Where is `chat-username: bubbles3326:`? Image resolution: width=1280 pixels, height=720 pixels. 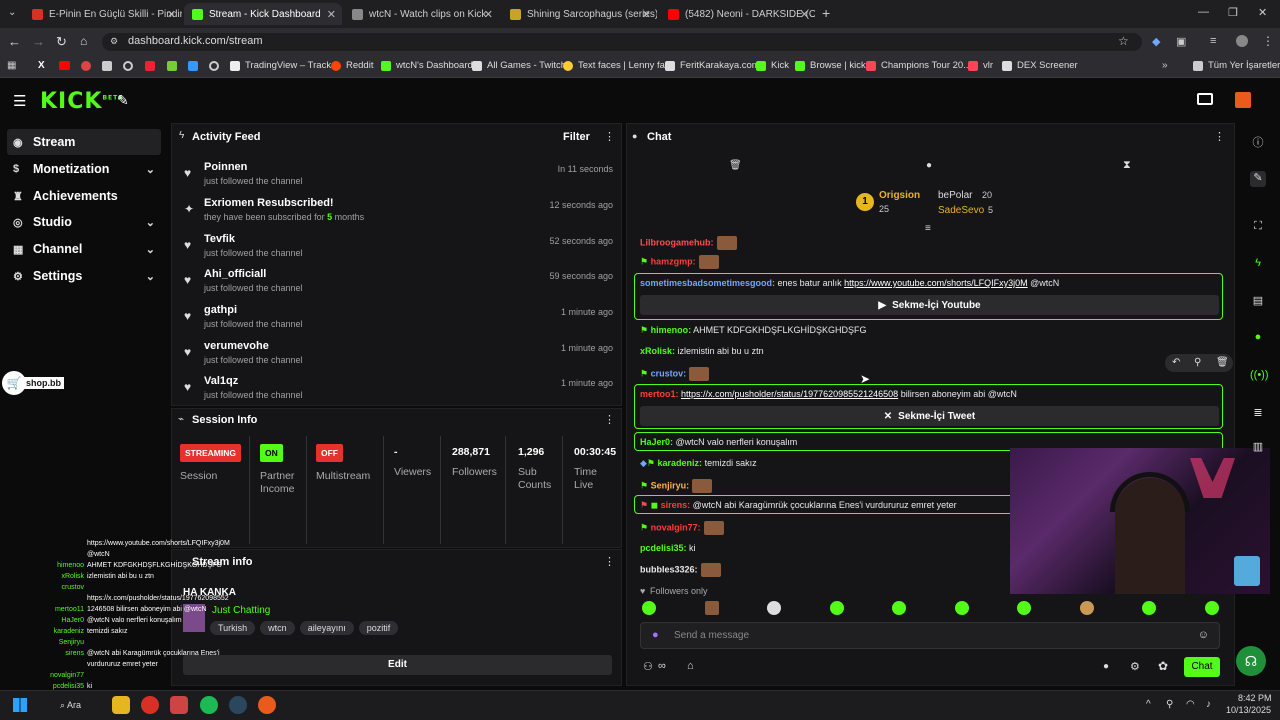 chat-username: bubbles3326: is located at coordinates (669, 569).